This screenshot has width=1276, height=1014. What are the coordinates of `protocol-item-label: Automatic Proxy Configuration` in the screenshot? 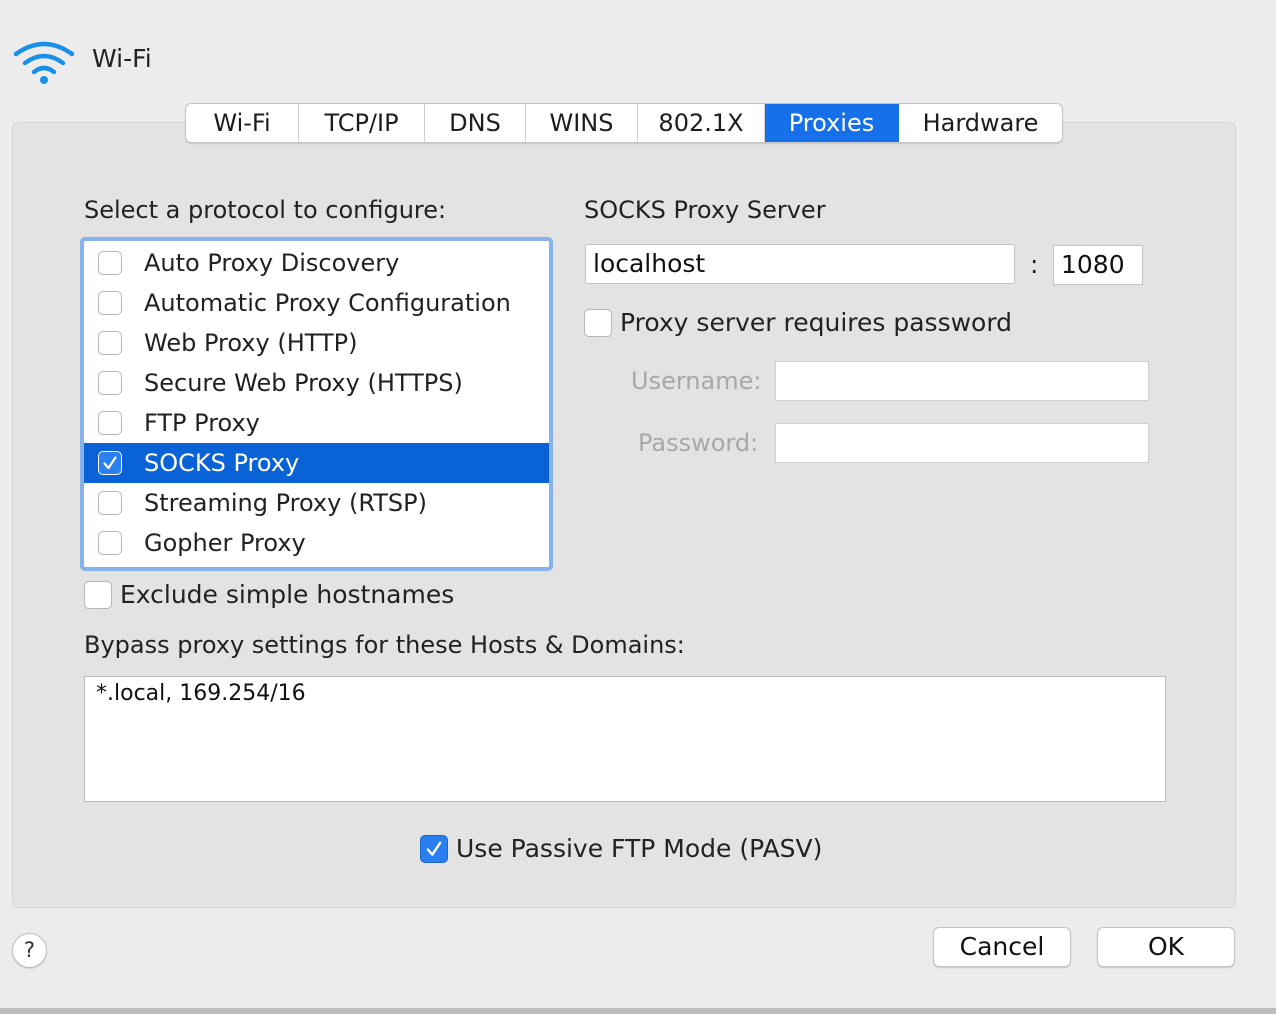 It's located at (327, 303).